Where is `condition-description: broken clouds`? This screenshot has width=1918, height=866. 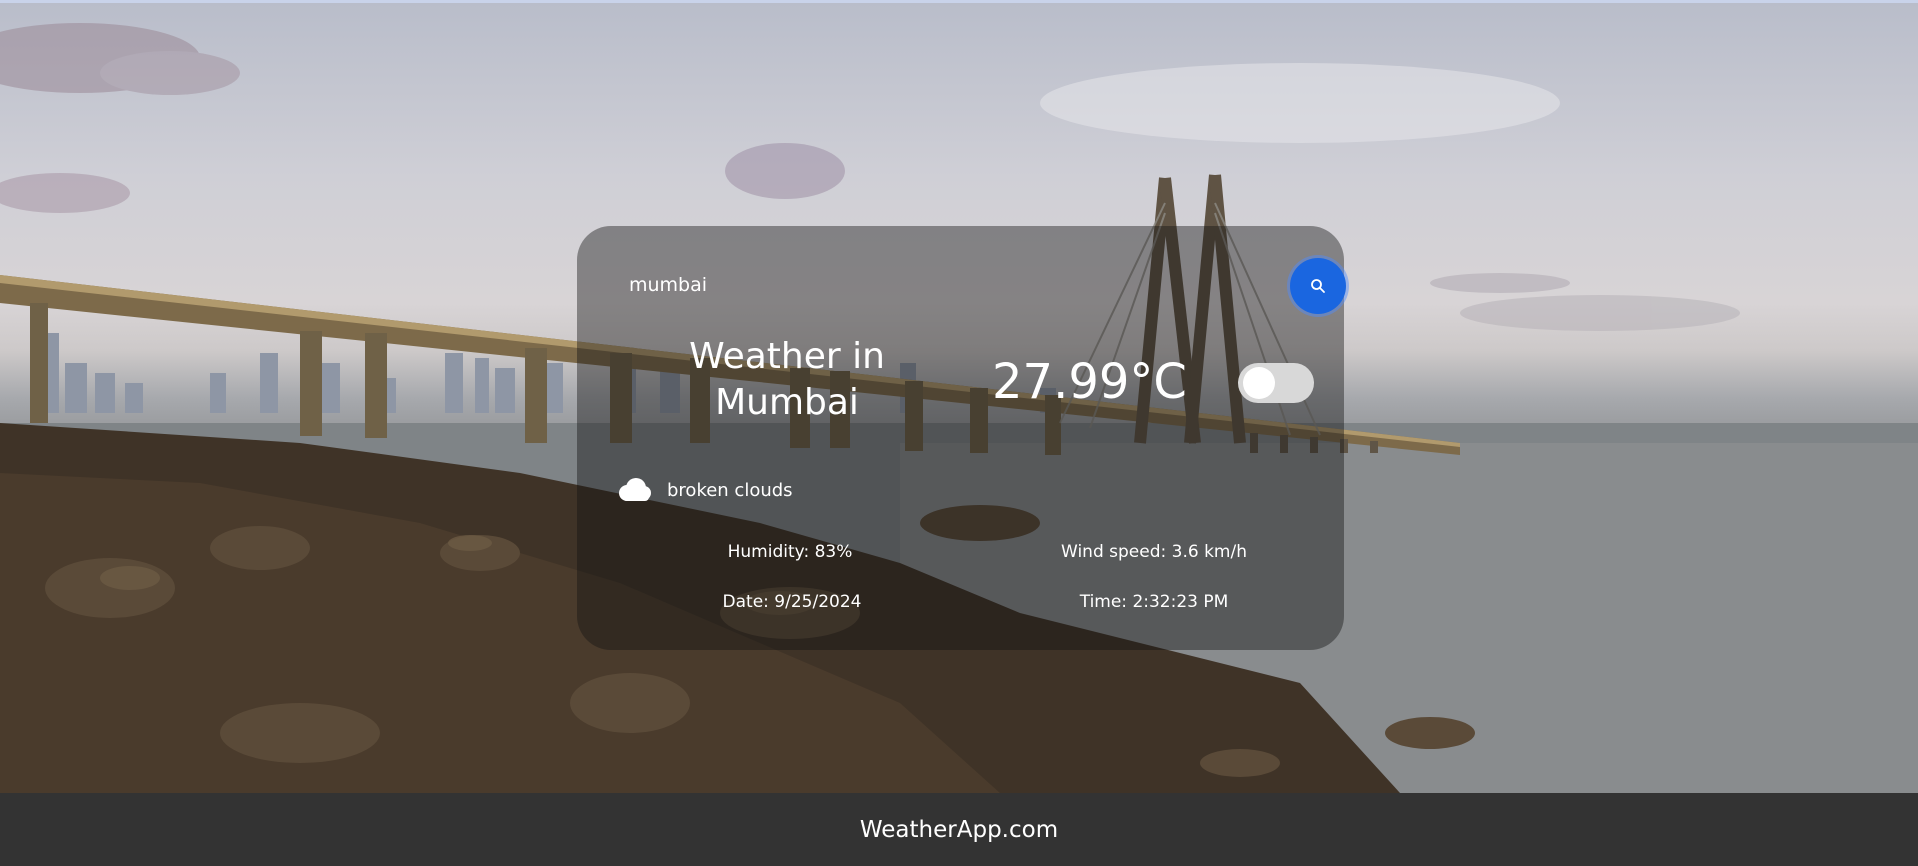
condition-description: broken clouds is located at coordinates (730, 490).